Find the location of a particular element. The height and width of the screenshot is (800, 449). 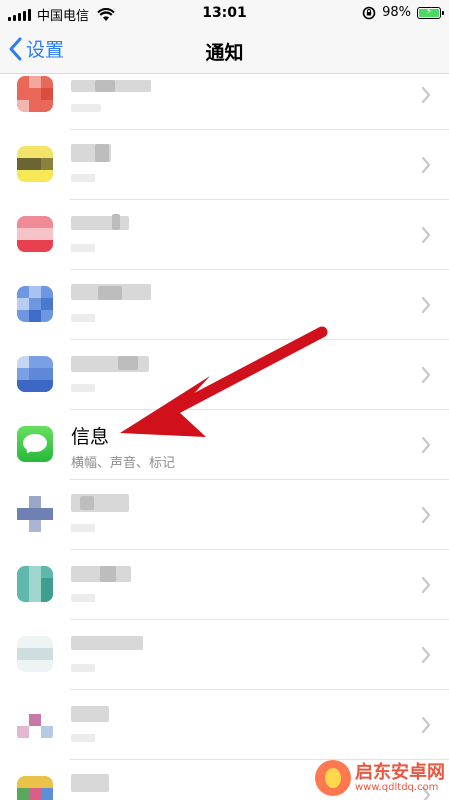

watermark: 启东安卓网 www.qdltdq.com is located at coordinates (380, 778).